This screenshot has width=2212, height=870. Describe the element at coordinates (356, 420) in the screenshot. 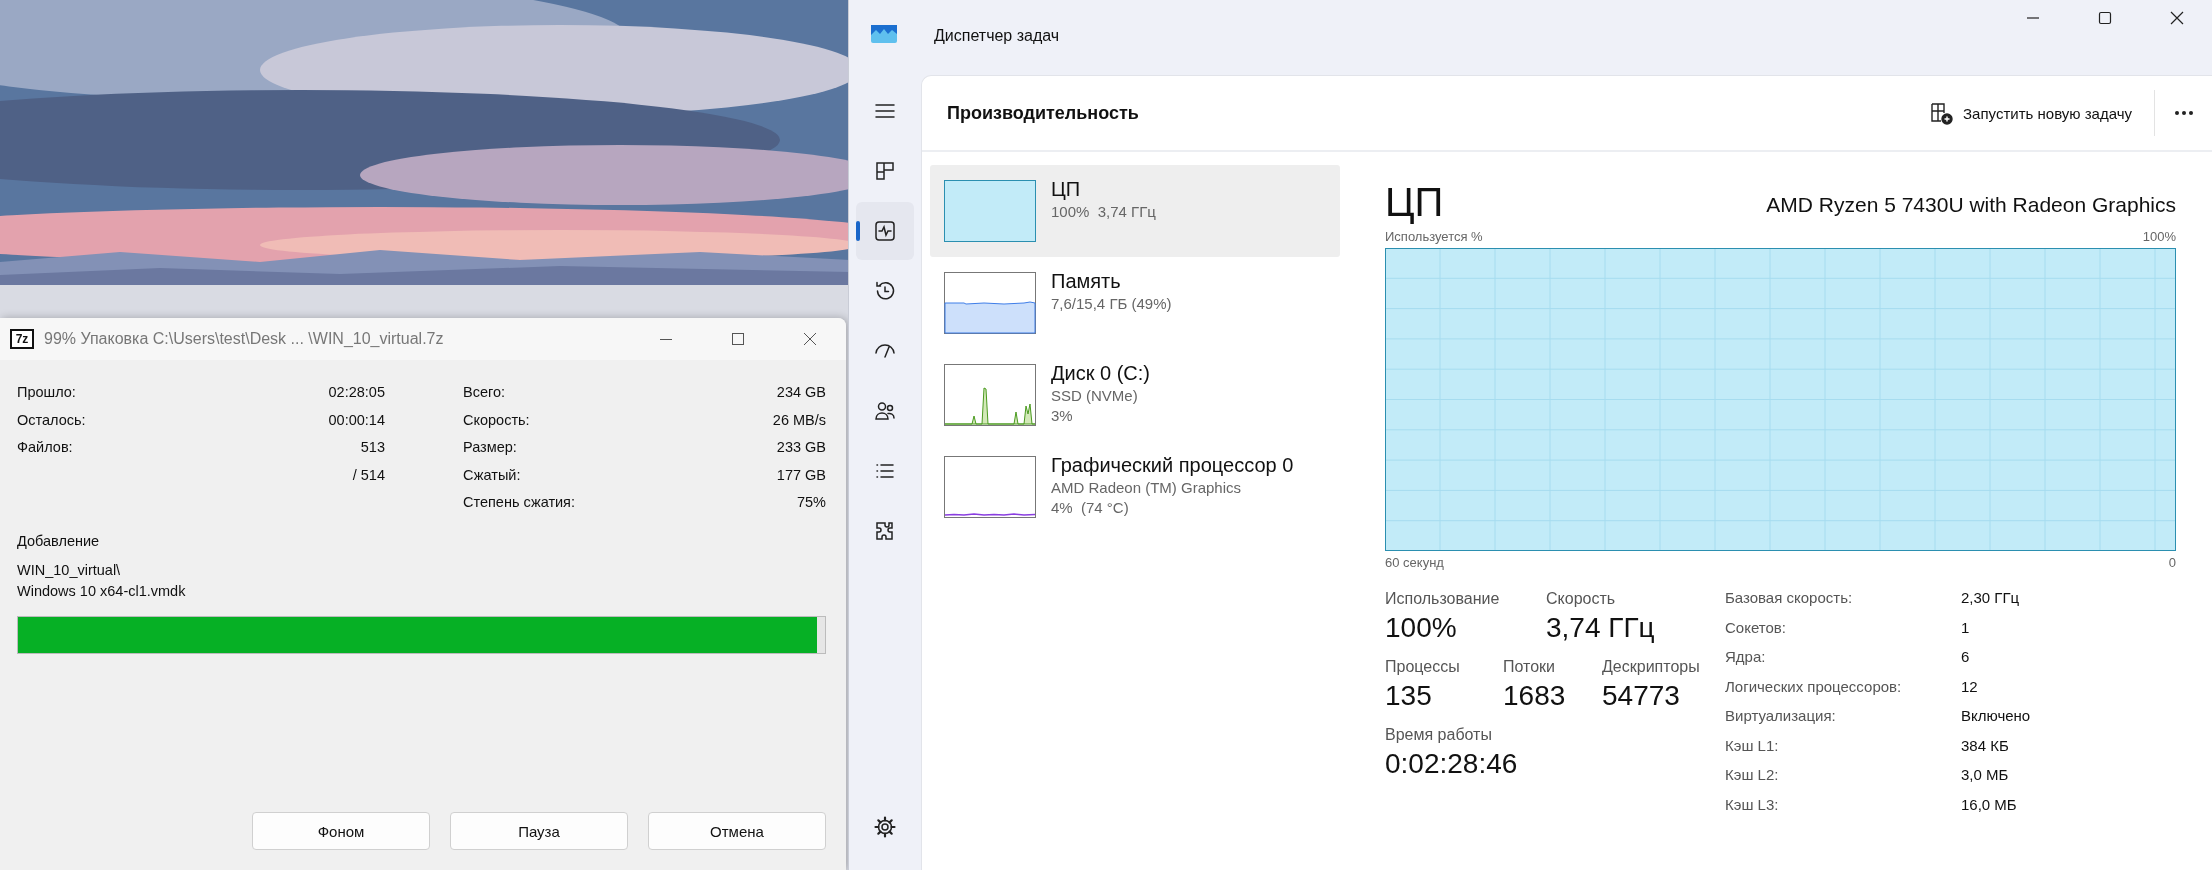

I see `stat-value: 00:00:14` at that location.